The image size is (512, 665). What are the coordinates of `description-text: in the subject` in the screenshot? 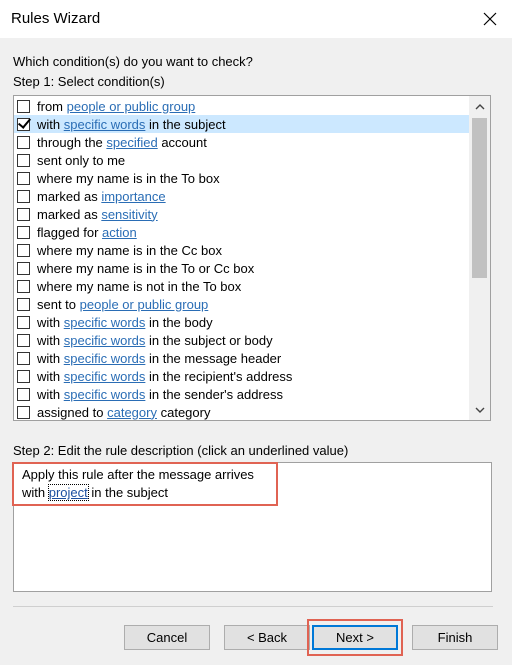 It's located at (127, 492).